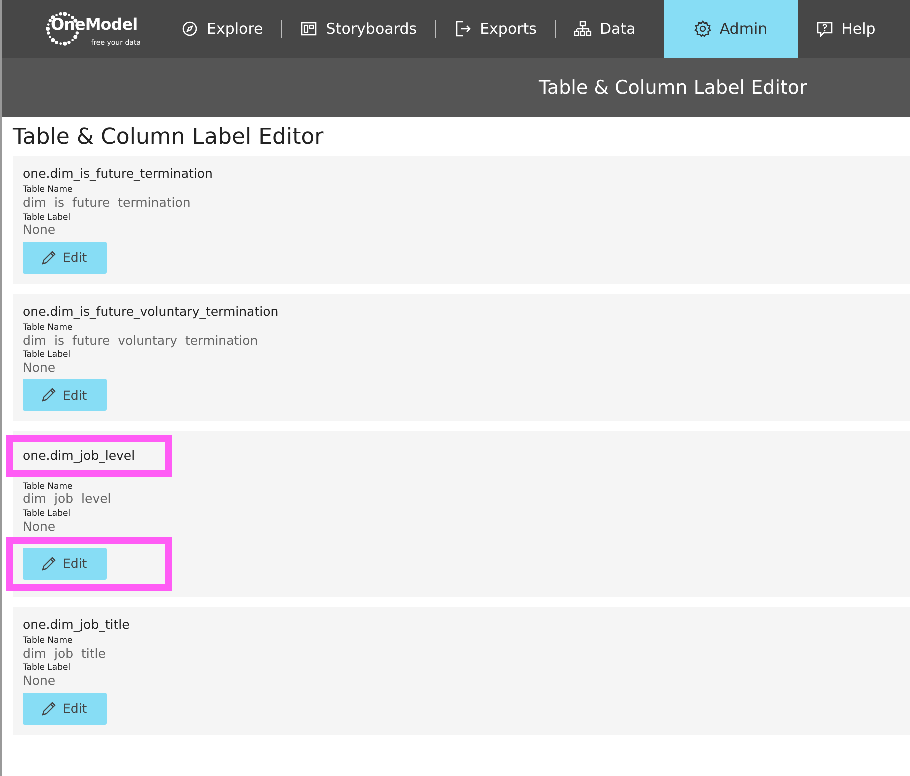 The image size is (910, 776). Describe the element at coordinates (107, 203) in the screenshot. I see `field-value: dim is future termination` at that location.